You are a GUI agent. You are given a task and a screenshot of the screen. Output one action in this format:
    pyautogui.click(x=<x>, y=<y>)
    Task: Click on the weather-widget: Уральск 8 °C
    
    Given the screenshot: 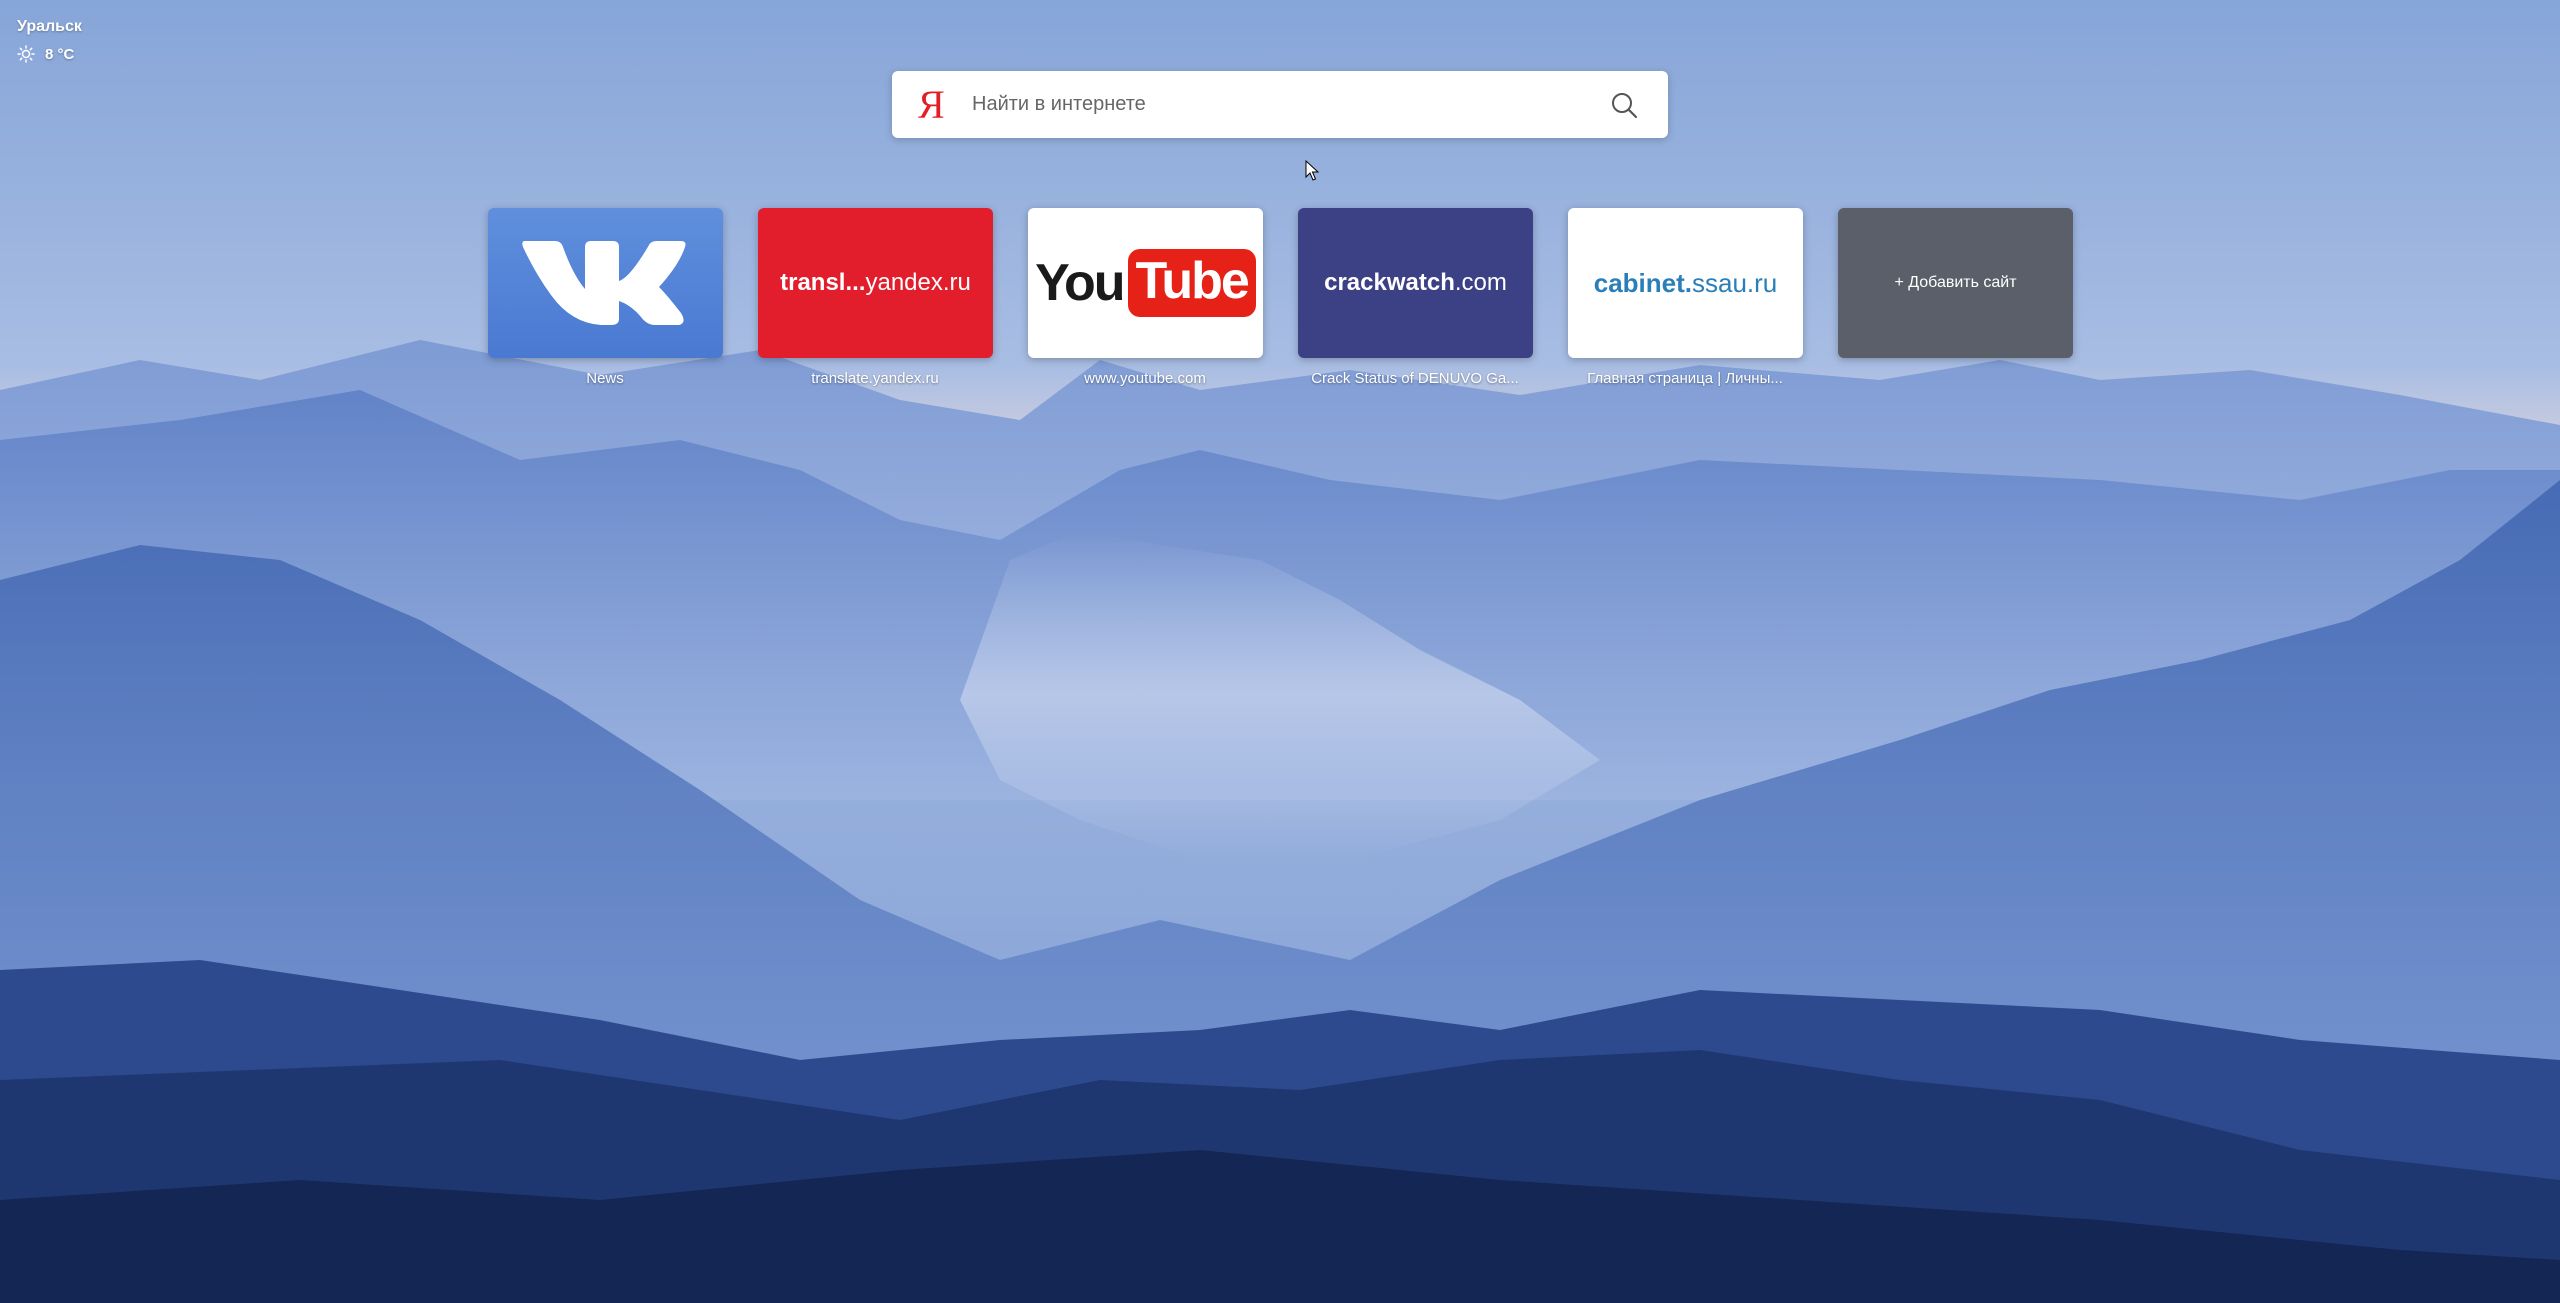 What is the action you would take?
    pyautogui.click(x=49, y=40)
    